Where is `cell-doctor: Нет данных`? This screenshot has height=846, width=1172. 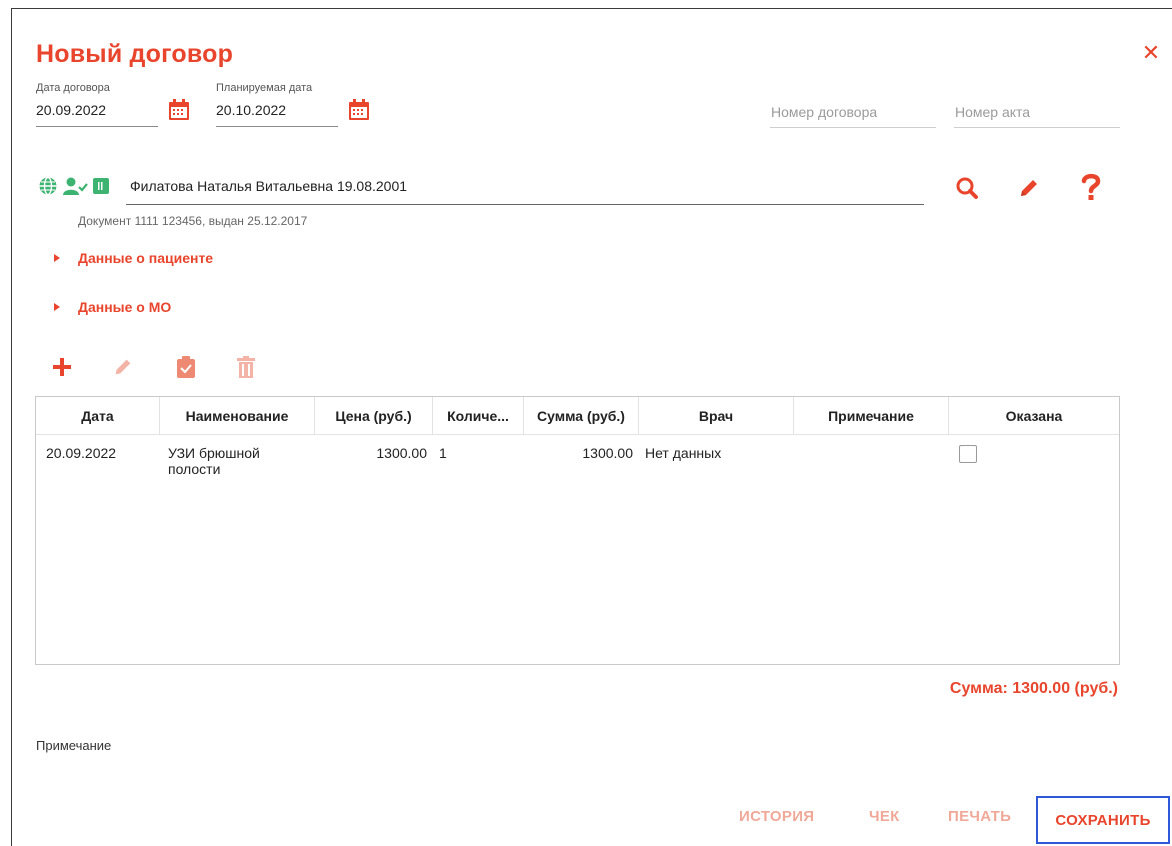 cell-doctor: Нет данных is located at coordinates (683, 453).